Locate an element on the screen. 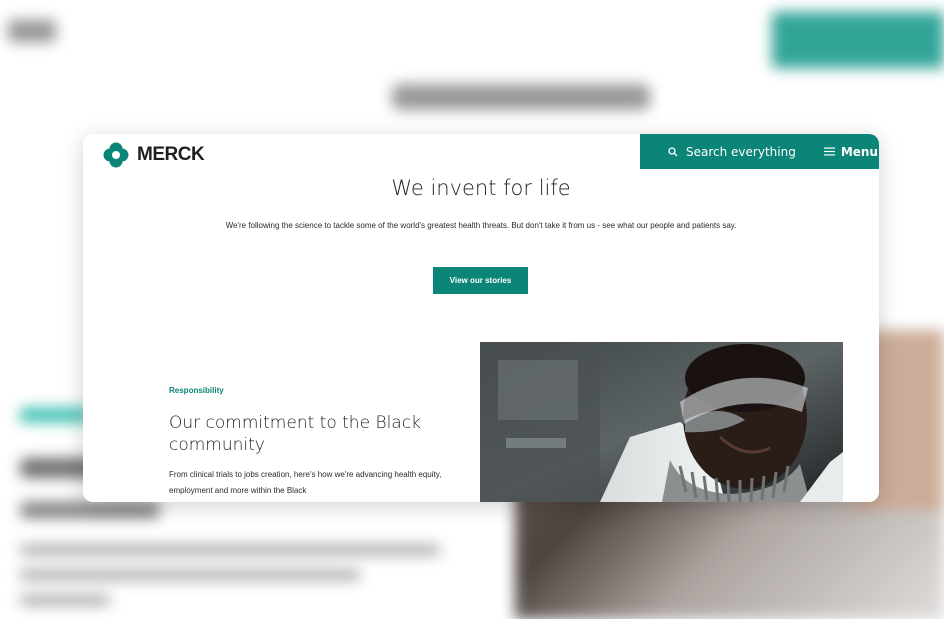 The width and height of the screenshot is (944, 619). feature-category-link: Responsibility is located at coordinates (196, 390).